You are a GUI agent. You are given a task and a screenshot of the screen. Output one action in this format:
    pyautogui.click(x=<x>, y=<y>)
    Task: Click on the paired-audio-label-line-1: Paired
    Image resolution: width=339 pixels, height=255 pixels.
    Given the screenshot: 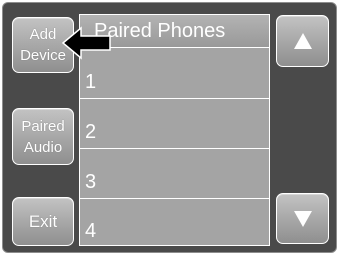 What is the action you would take?
    pyautogui.click(x=43, y=126)
    